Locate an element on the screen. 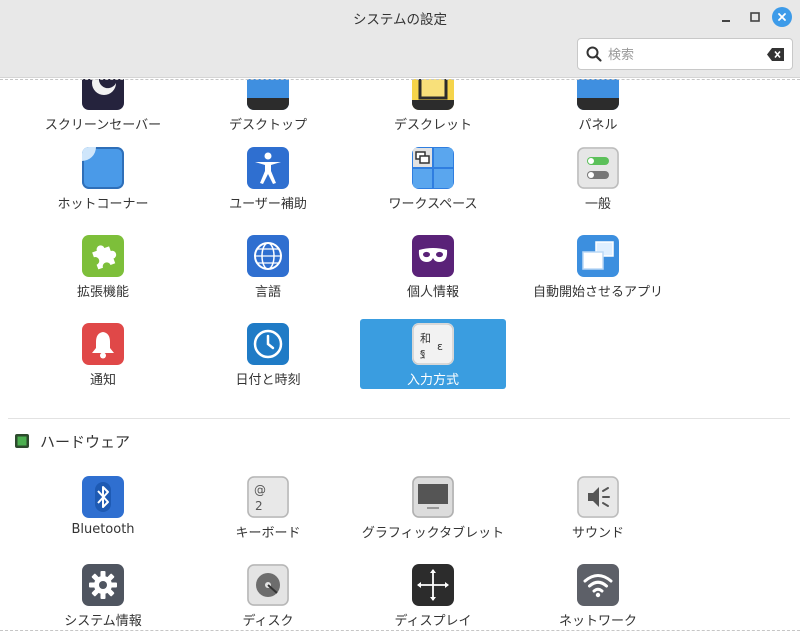  settings-item-sound: サウンド is located at coordinates (598, 509).